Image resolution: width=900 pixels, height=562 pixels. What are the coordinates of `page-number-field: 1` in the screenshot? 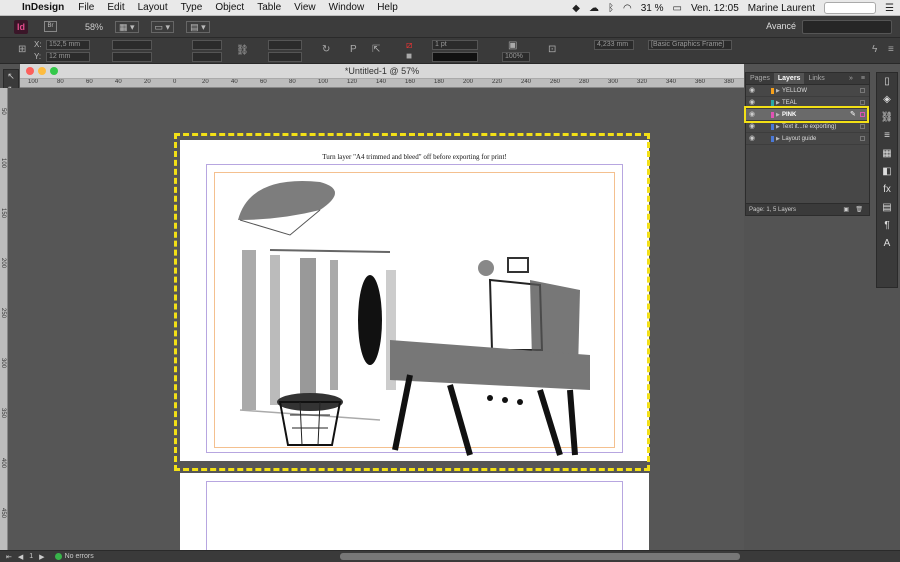 It's located at (31, 556).